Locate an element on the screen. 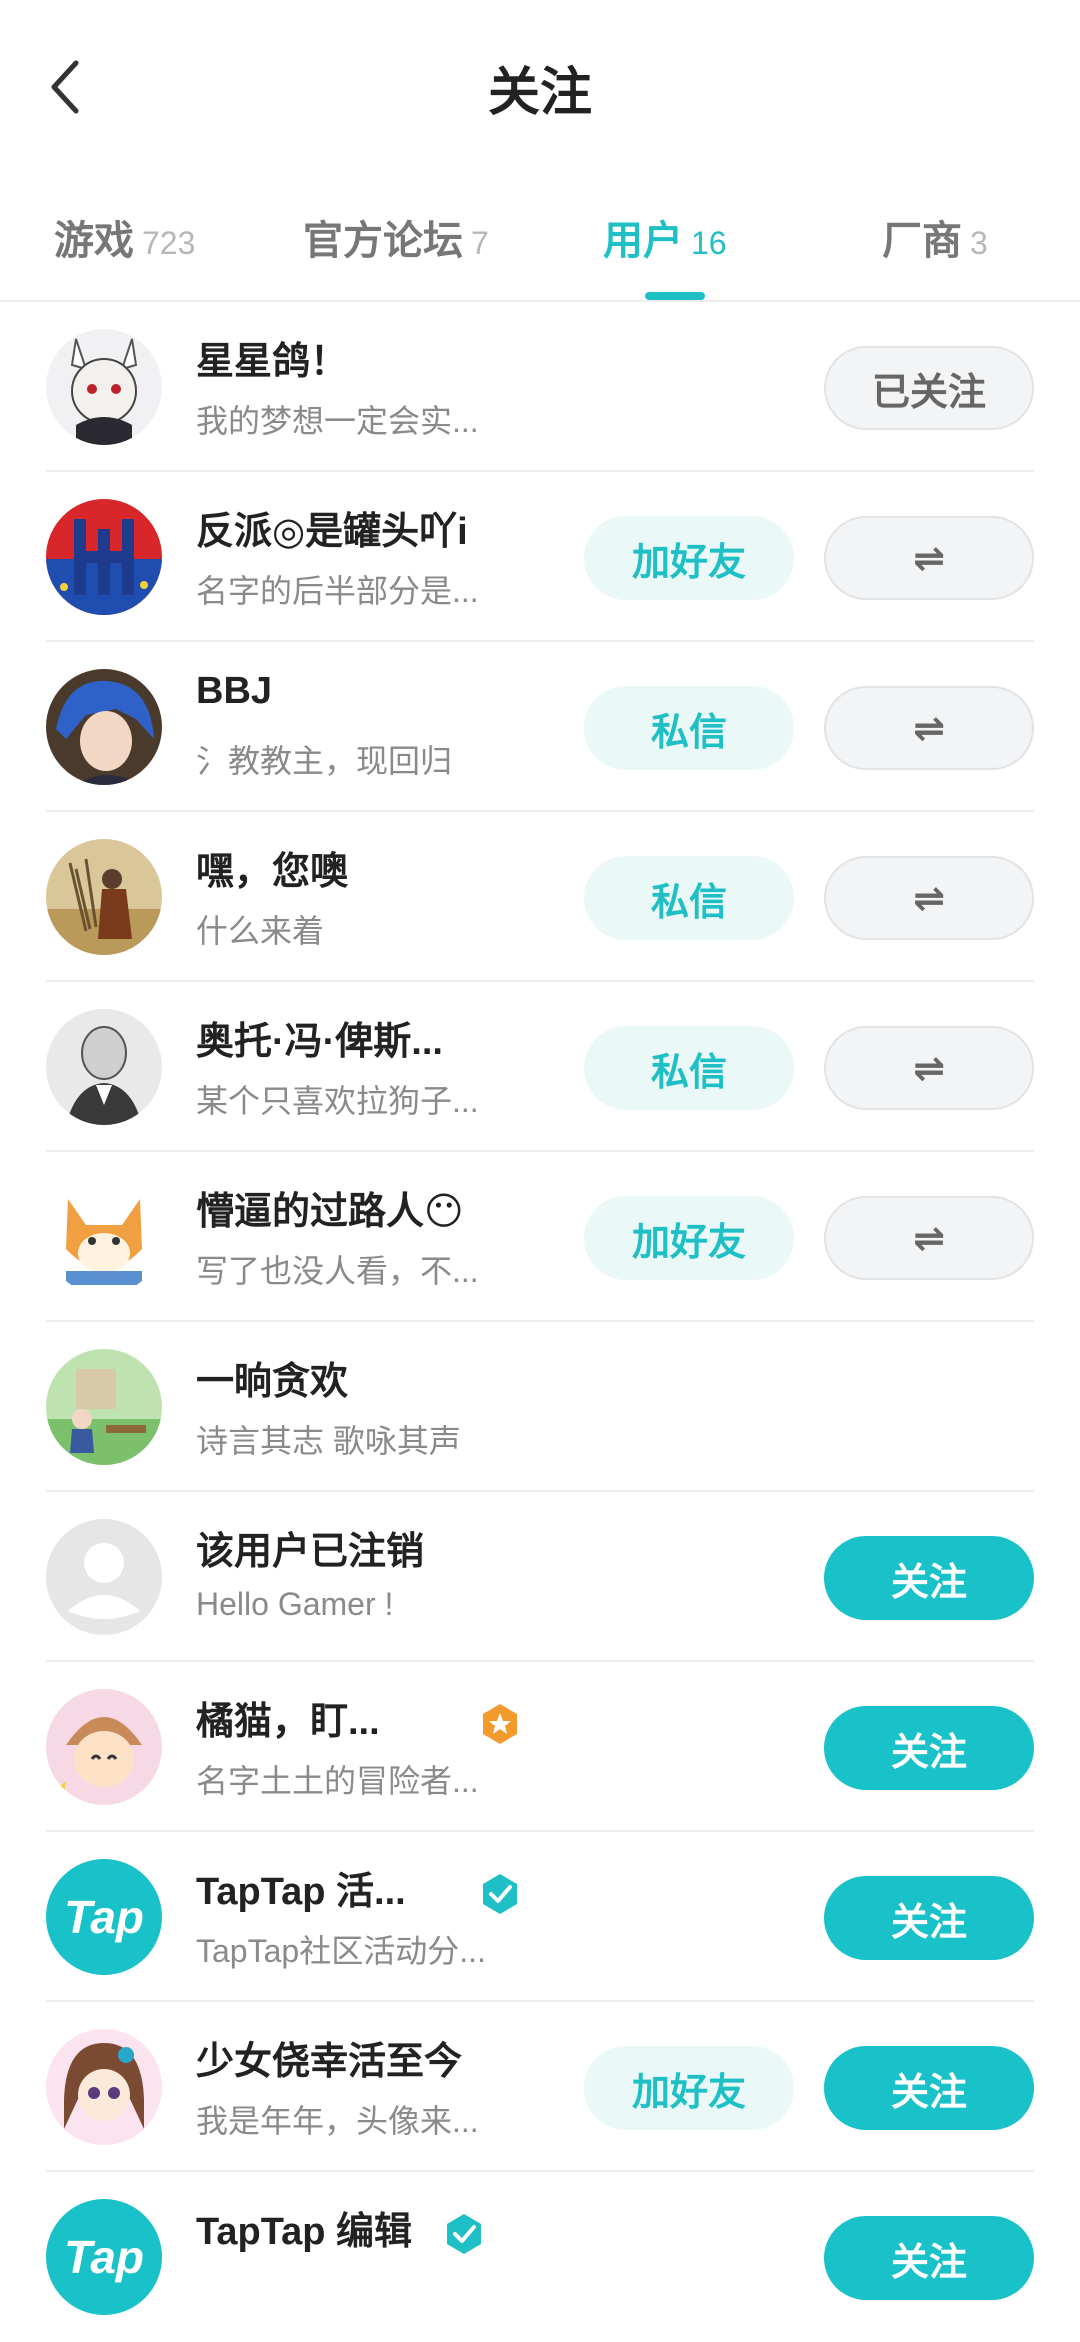  user-name: 该用户已注销 is located at coordinates (310, 1552).